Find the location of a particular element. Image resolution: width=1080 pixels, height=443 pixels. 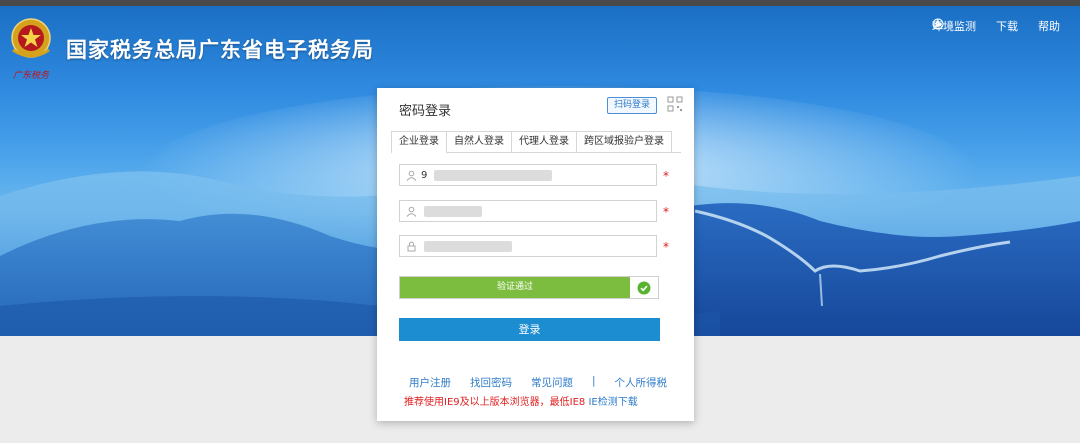

login-title: 密码登录 is located at coordinates (425, 111).